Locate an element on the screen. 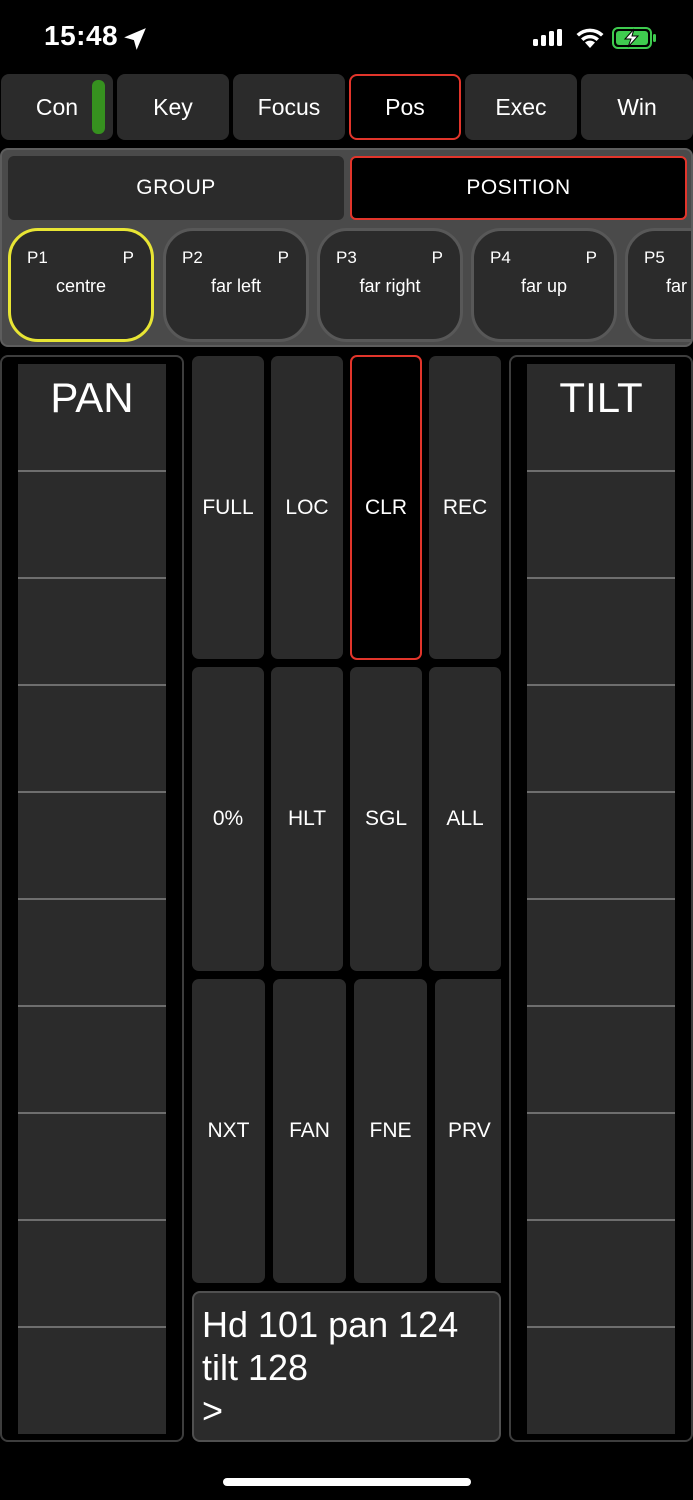 This screenshot has width=693, height=1500. command-line-display: Hd 101 pan 124 tilt 128 > is located at coordinates (346, 1366).